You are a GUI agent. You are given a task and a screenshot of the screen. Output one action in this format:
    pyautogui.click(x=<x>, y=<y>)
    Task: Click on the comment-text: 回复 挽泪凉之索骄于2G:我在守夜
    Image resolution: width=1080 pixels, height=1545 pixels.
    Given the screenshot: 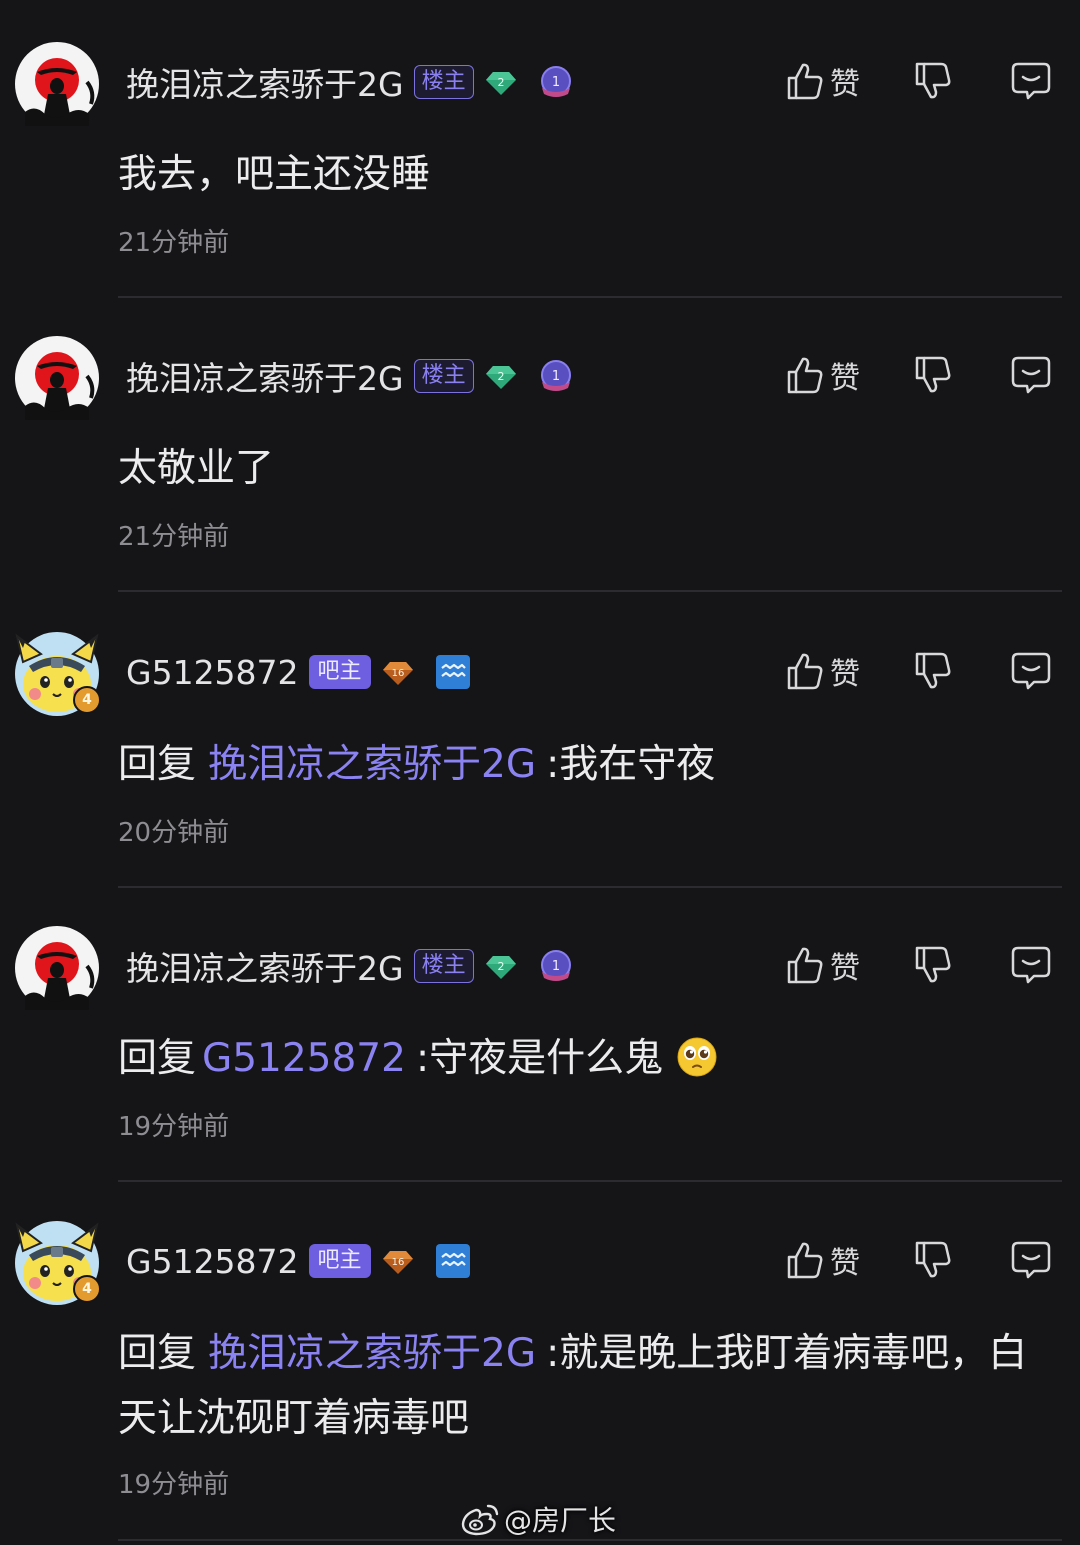 What is the action you would take?
    pyautogui.click(x=590, y=764)
    